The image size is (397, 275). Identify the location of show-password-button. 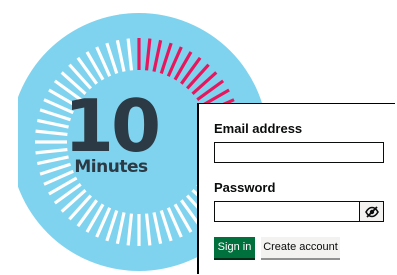
(372, 211).